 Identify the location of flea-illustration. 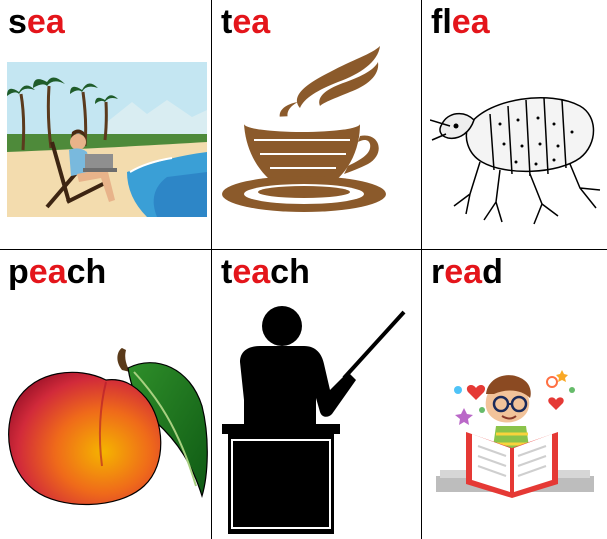
(515, 161).